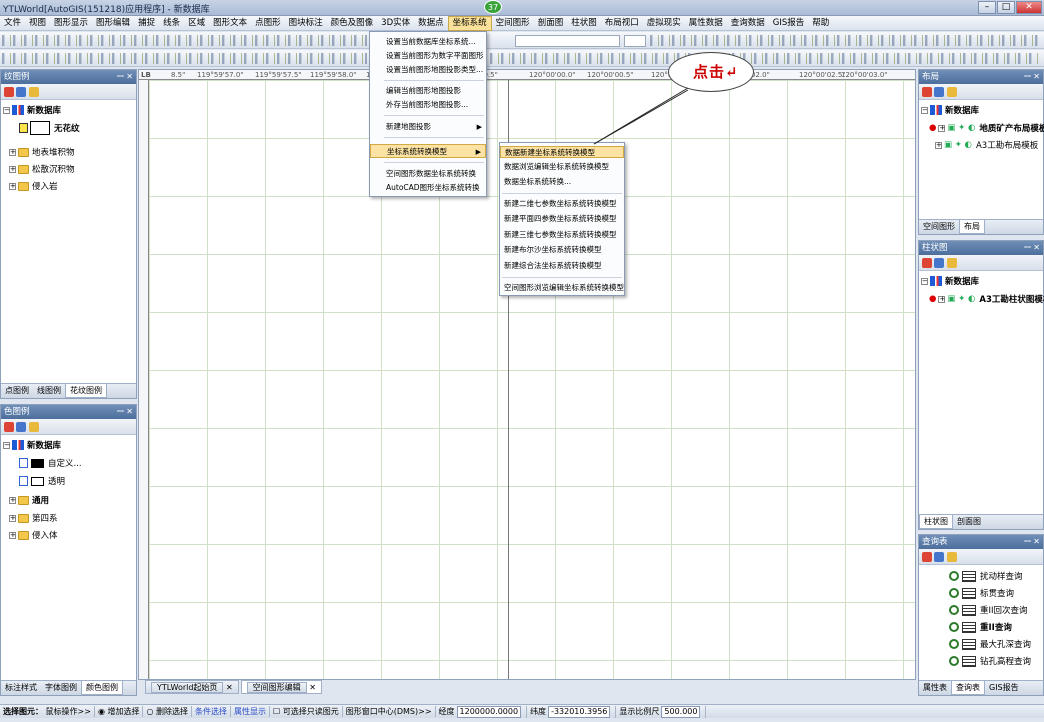 The width and height of the screenshot is (1044, 722). What do you see at coordinates (562, 167) in the screenshot?
I see `submenu-item-browse-model: 数据浏览编辑坐标系统转换模型` at bounding box center [562, 167].